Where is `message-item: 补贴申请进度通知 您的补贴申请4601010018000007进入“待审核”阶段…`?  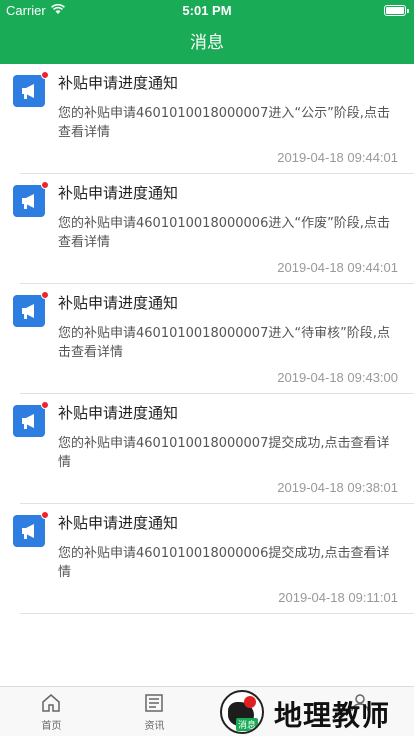
message-item: 补贴申请进度通知 您的补贴申请4601010018000007进入“待审核”阶段… is located at coordinates (207, 339).